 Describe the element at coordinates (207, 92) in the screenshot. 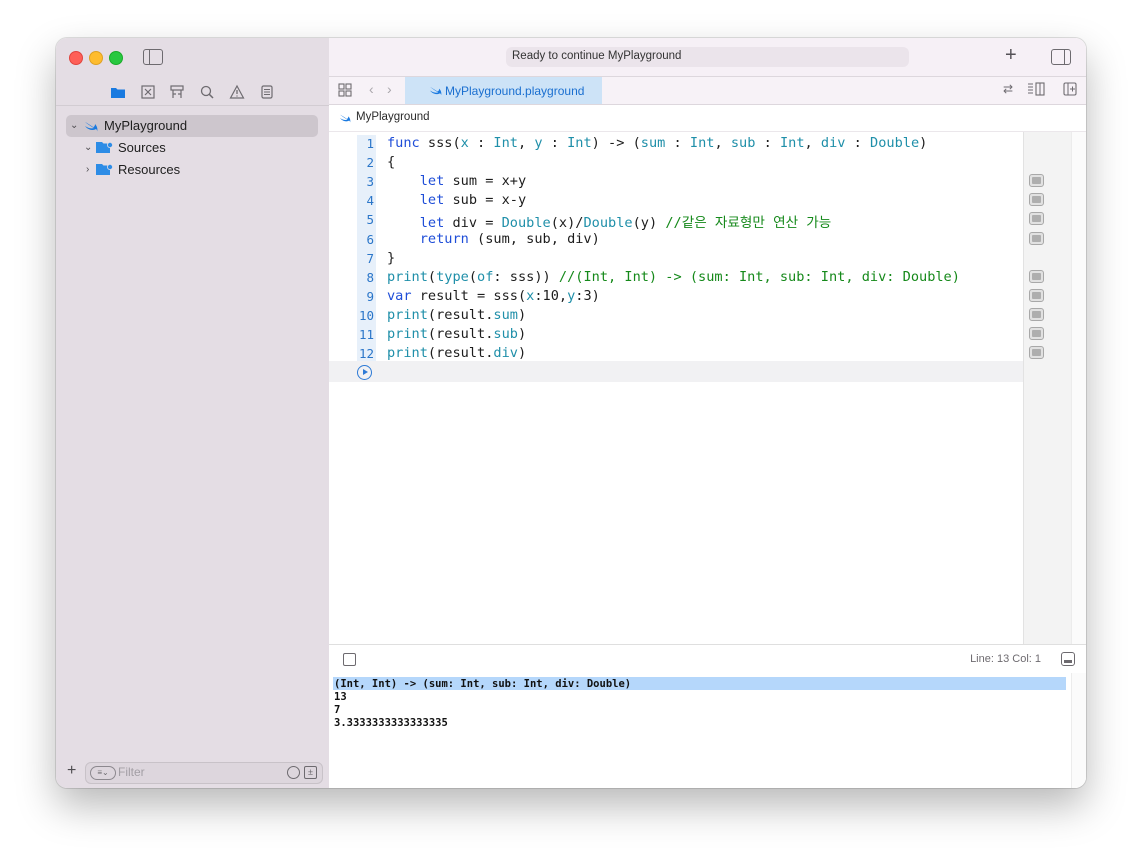

I see `find-navigator-icon` at that location.